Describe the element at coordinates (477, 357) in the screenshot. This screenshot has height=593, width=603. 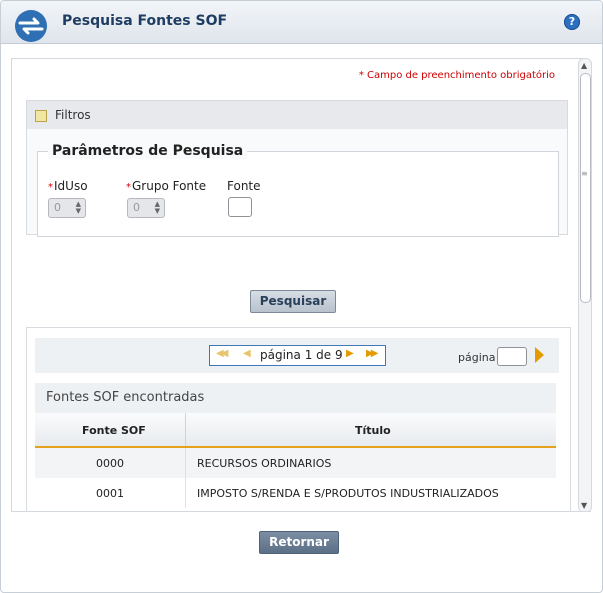
I see `page-label: página` at that location.